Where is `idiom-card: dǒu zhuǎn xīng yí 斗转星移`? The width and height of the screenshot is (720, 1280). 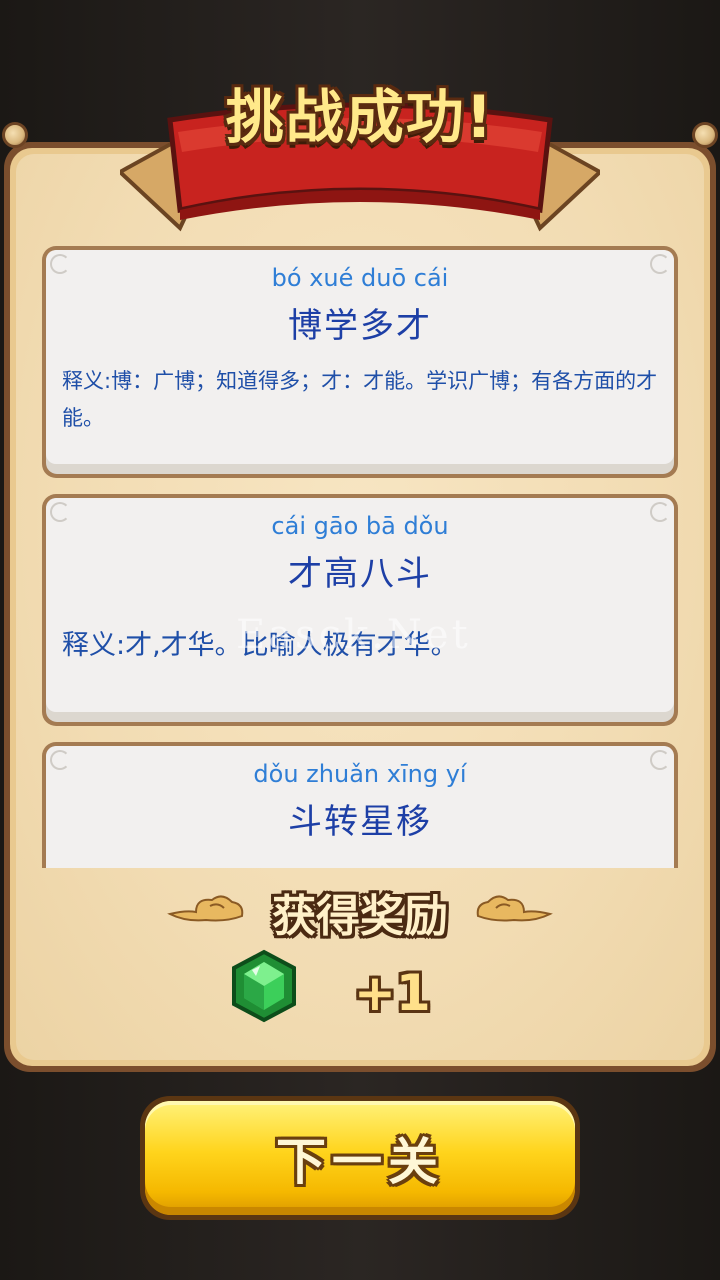 idiom-card: dǒu zhuǎn xīng yí 斗转星移 is located at coordinates (360, 805).